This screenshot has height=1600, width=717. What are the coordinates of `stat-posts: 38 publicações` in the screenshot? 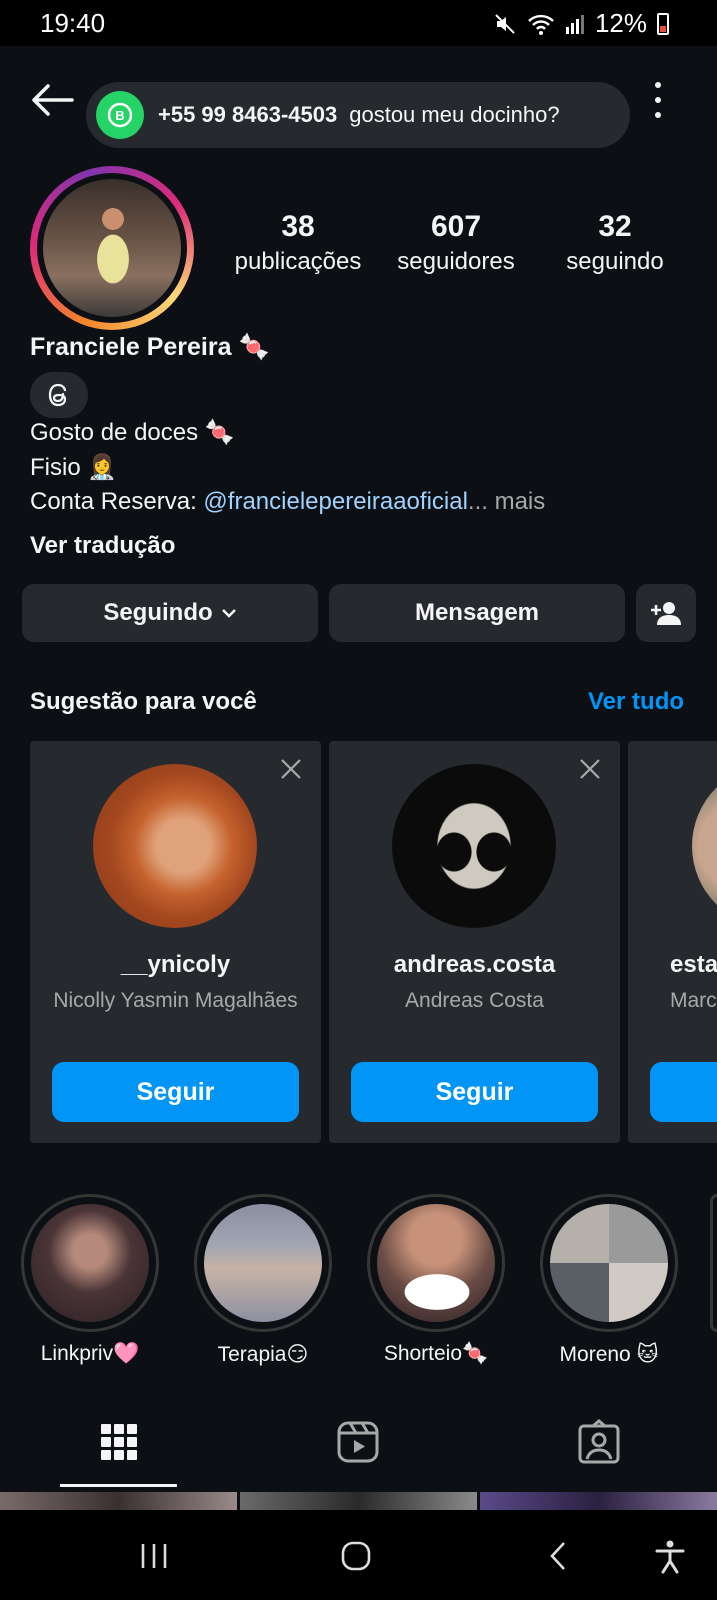 It's located at (298, 243).